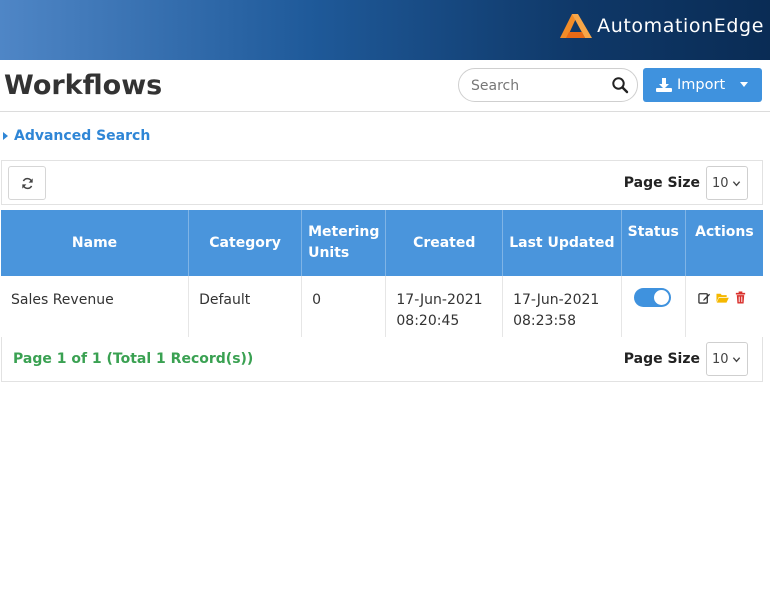  I want to click on column-header-actions: Actions, so click(724, 243).